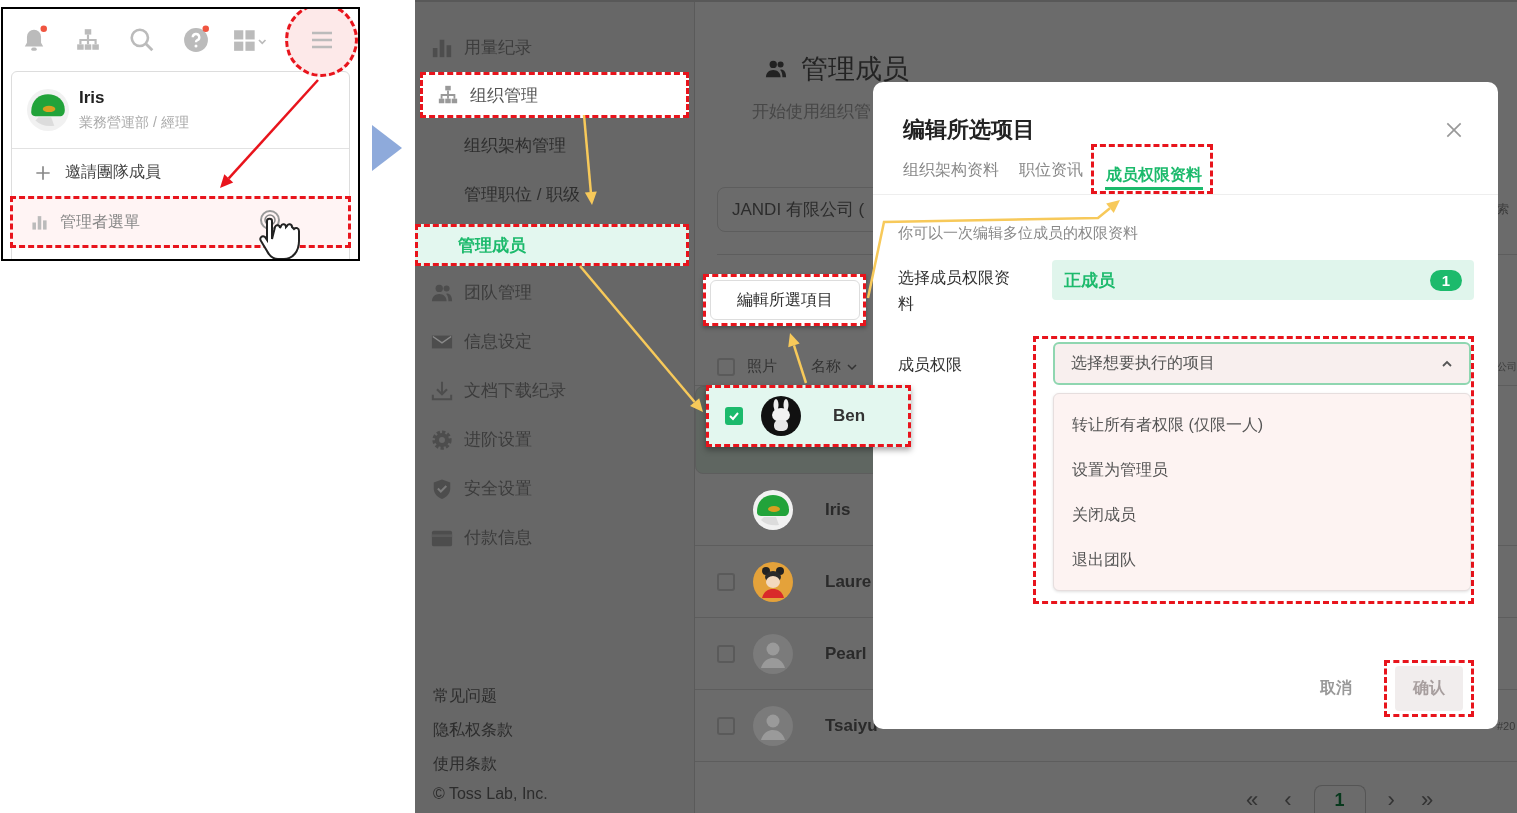 Image resolution: width=1517 pixels, height=813 pixels. Describe the element at coordinates (1018, 233) in the screenshot. I see `hint-text: 你可以一次编辑多位成员的权限资料` at that location.